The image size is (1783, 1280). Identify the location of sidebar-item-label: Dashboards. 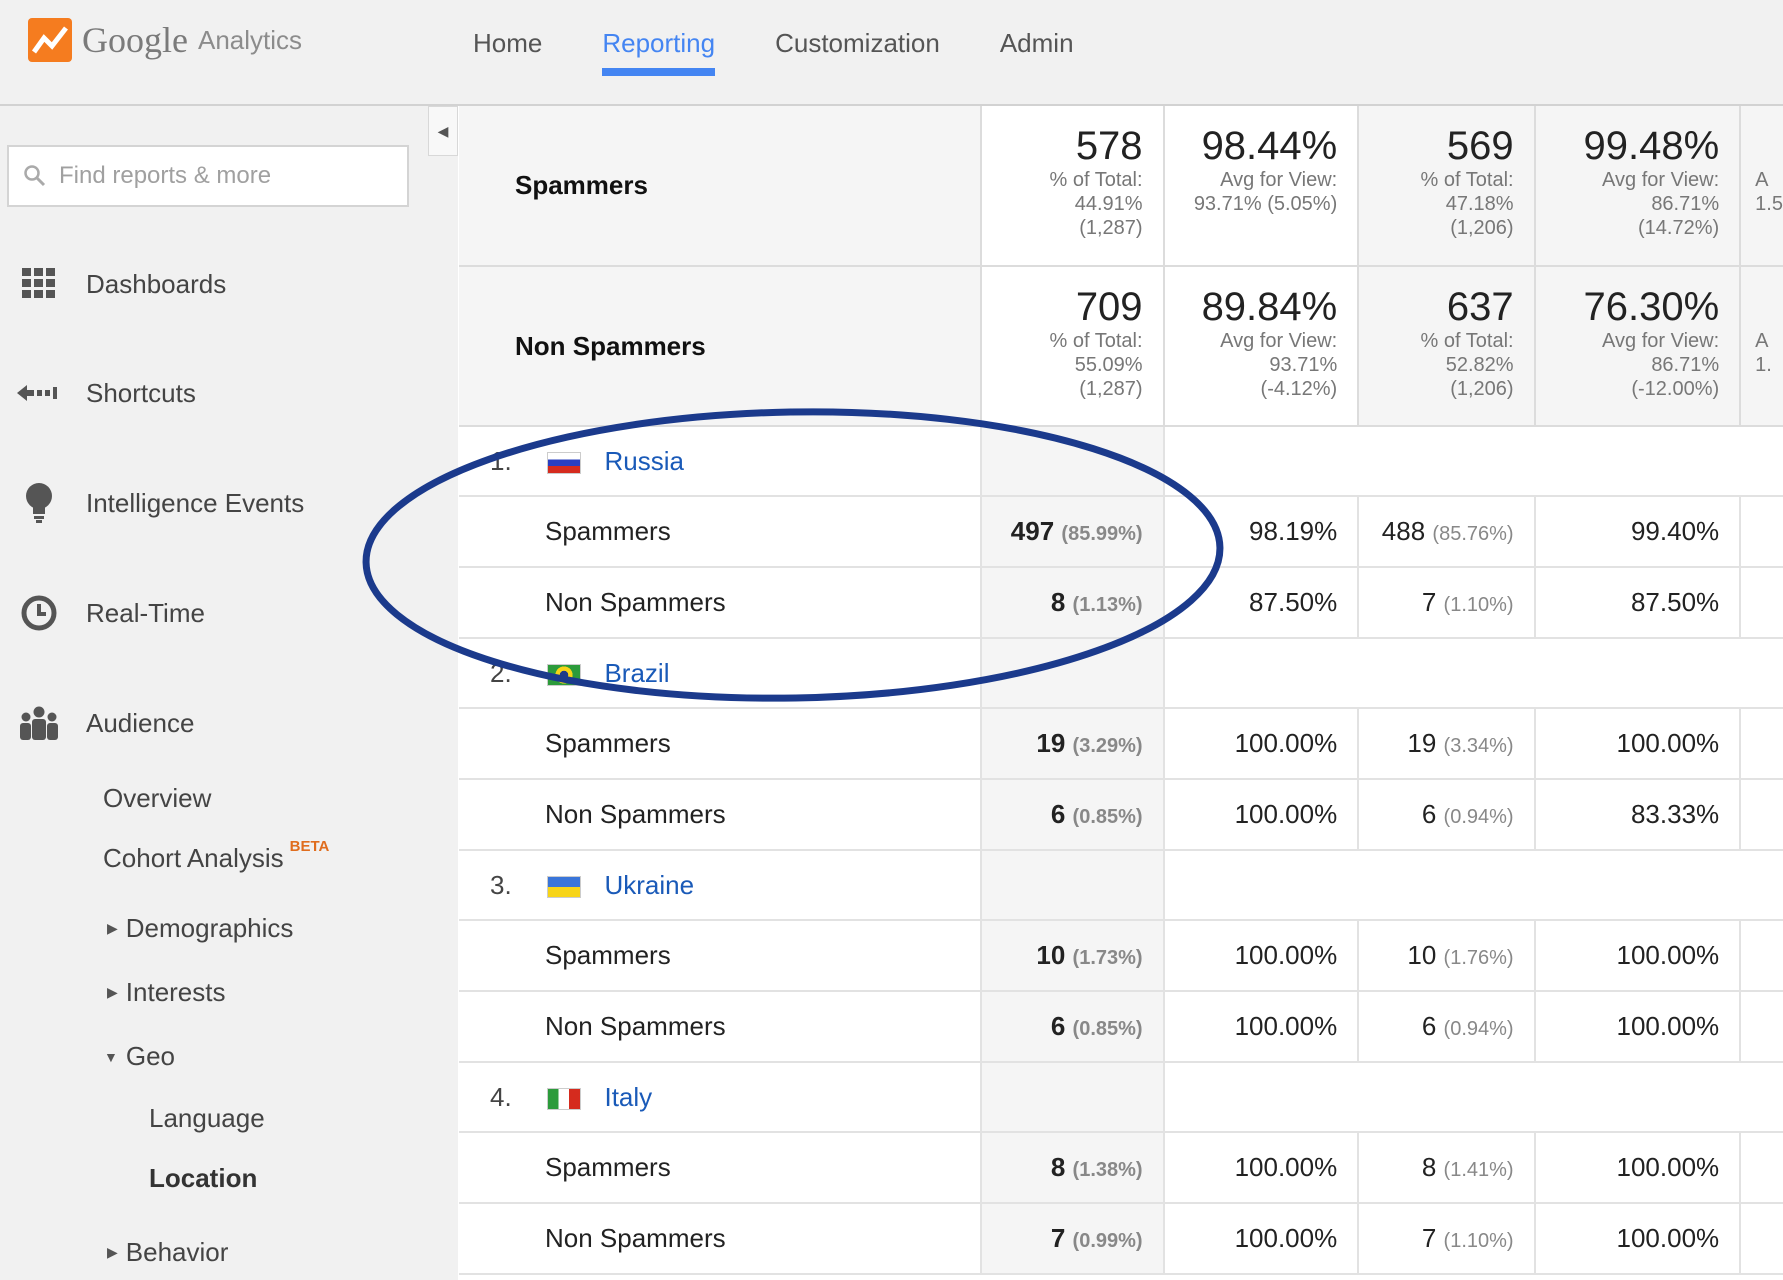
(156, 283).